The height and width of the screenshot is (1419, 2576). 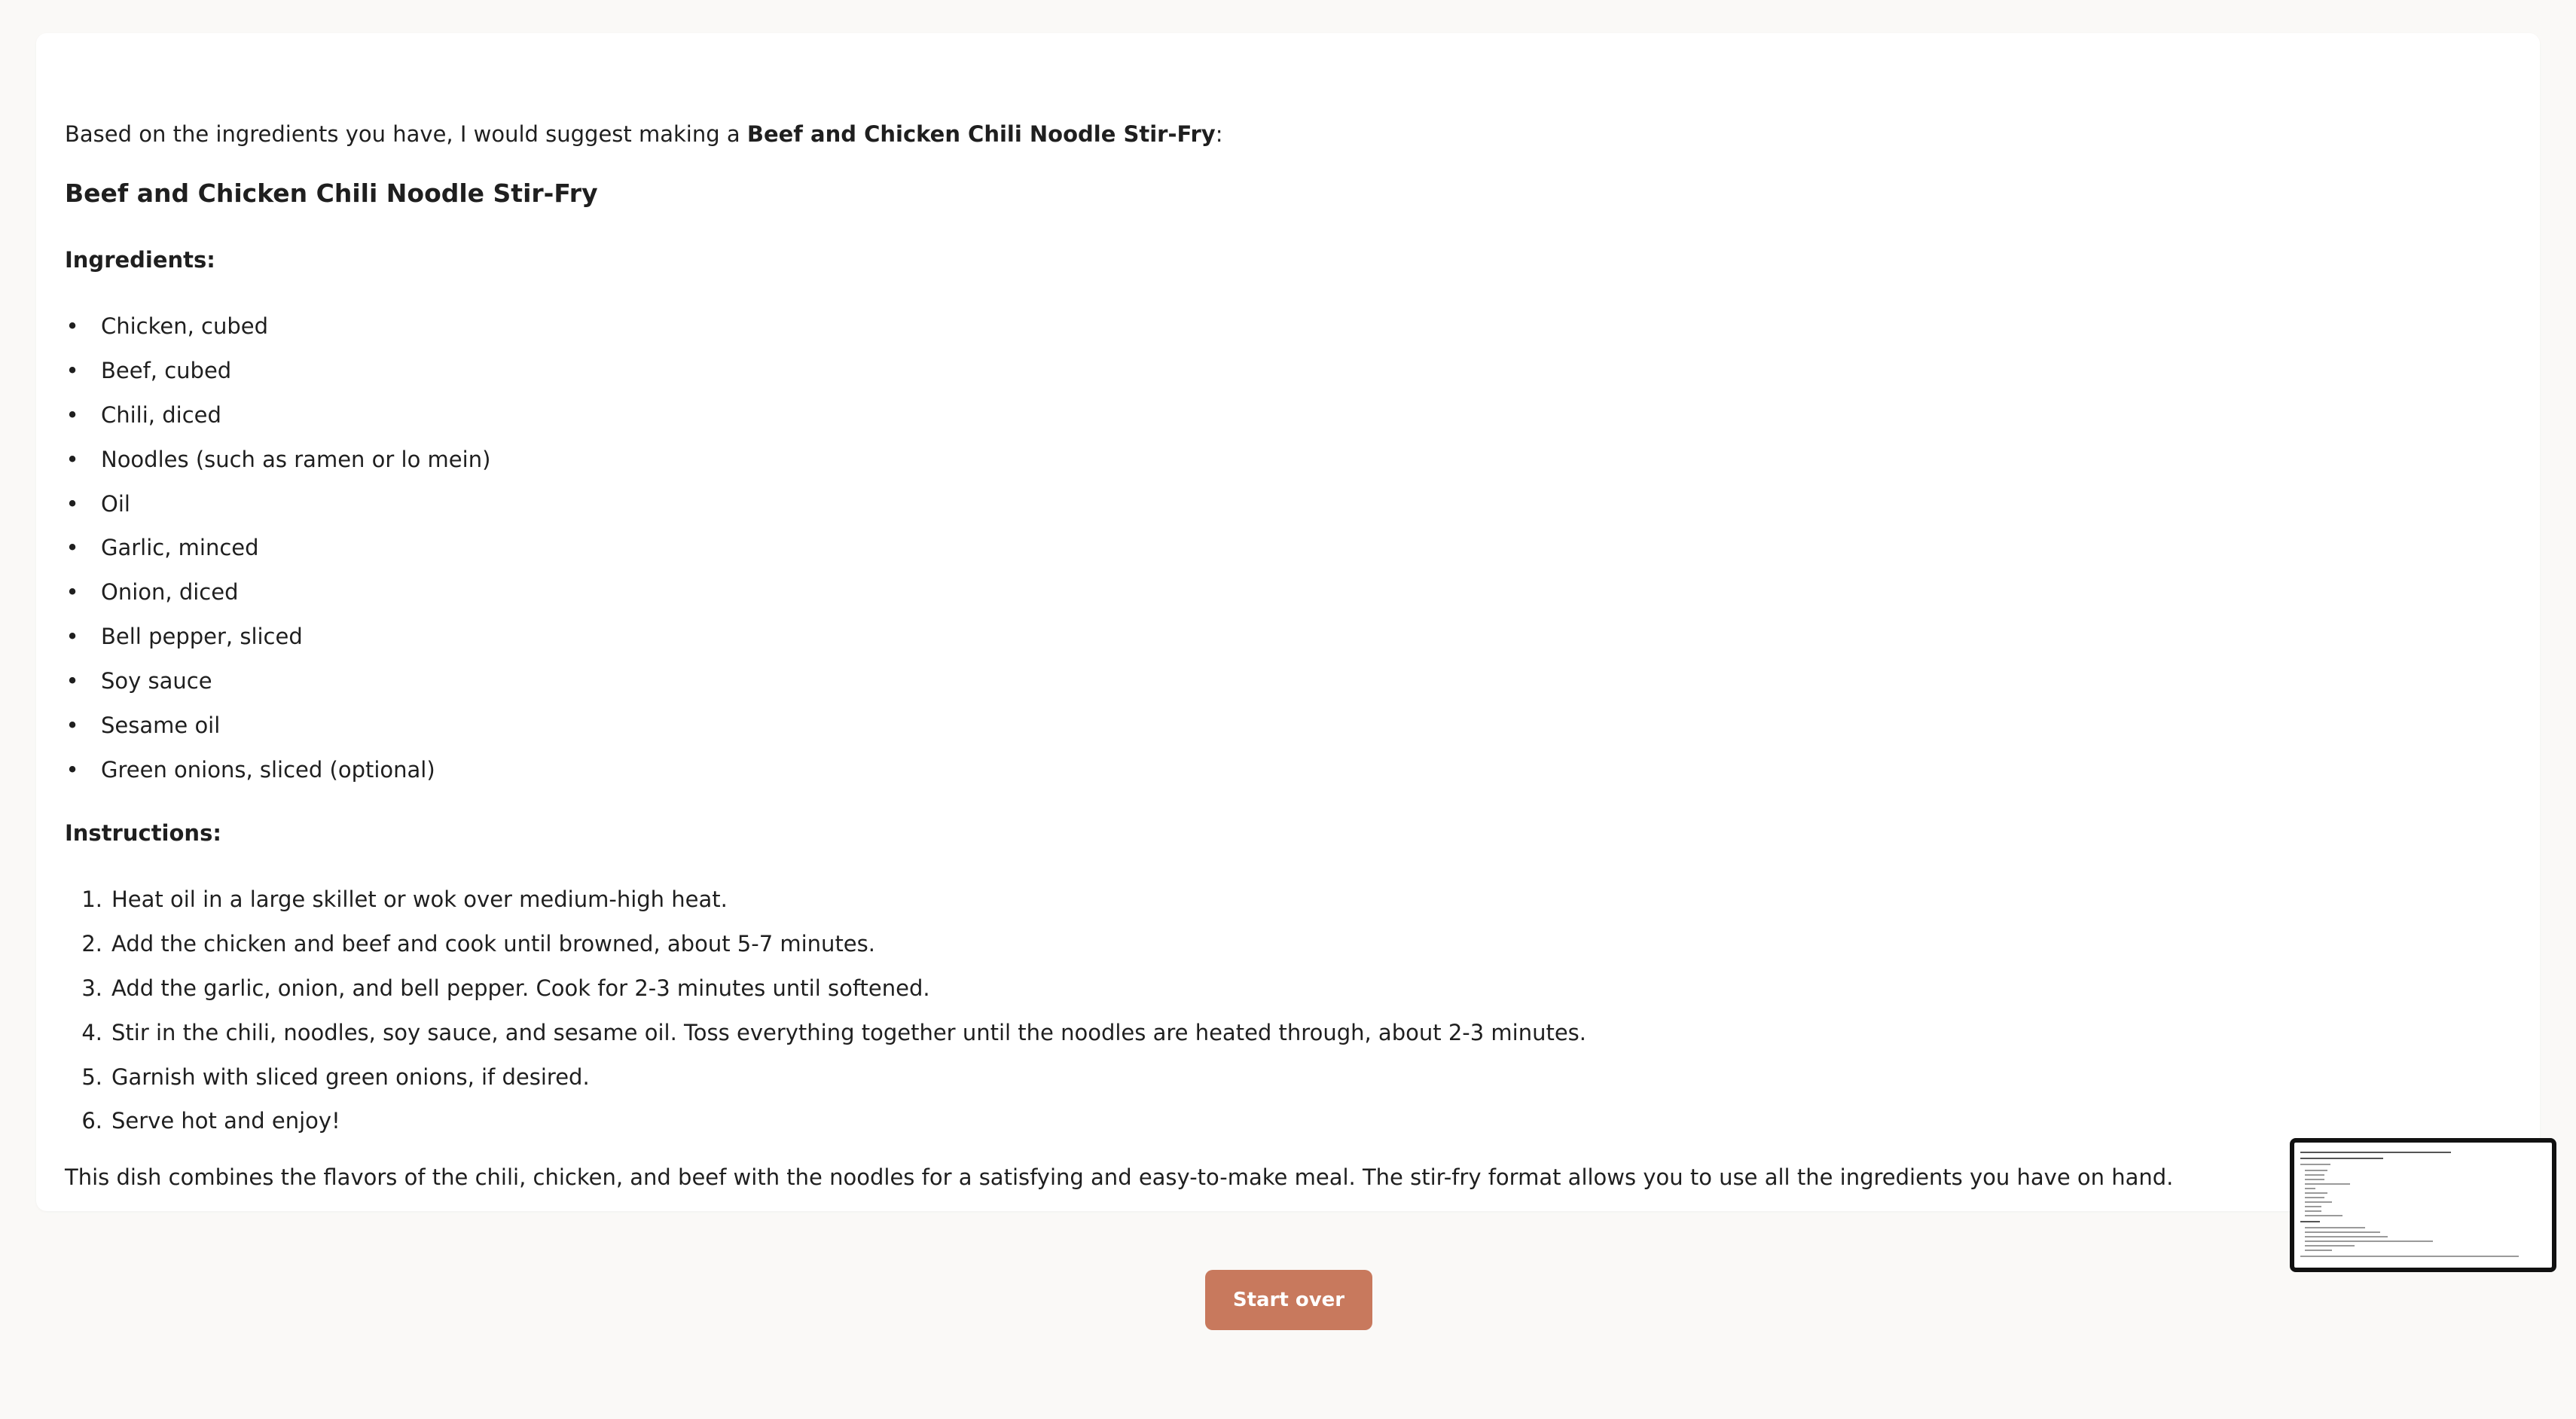 What do you see at coordinates (1219, 134) in the screenshot?
I see `intro-suffix: :` at bounding box center [1219, 134].